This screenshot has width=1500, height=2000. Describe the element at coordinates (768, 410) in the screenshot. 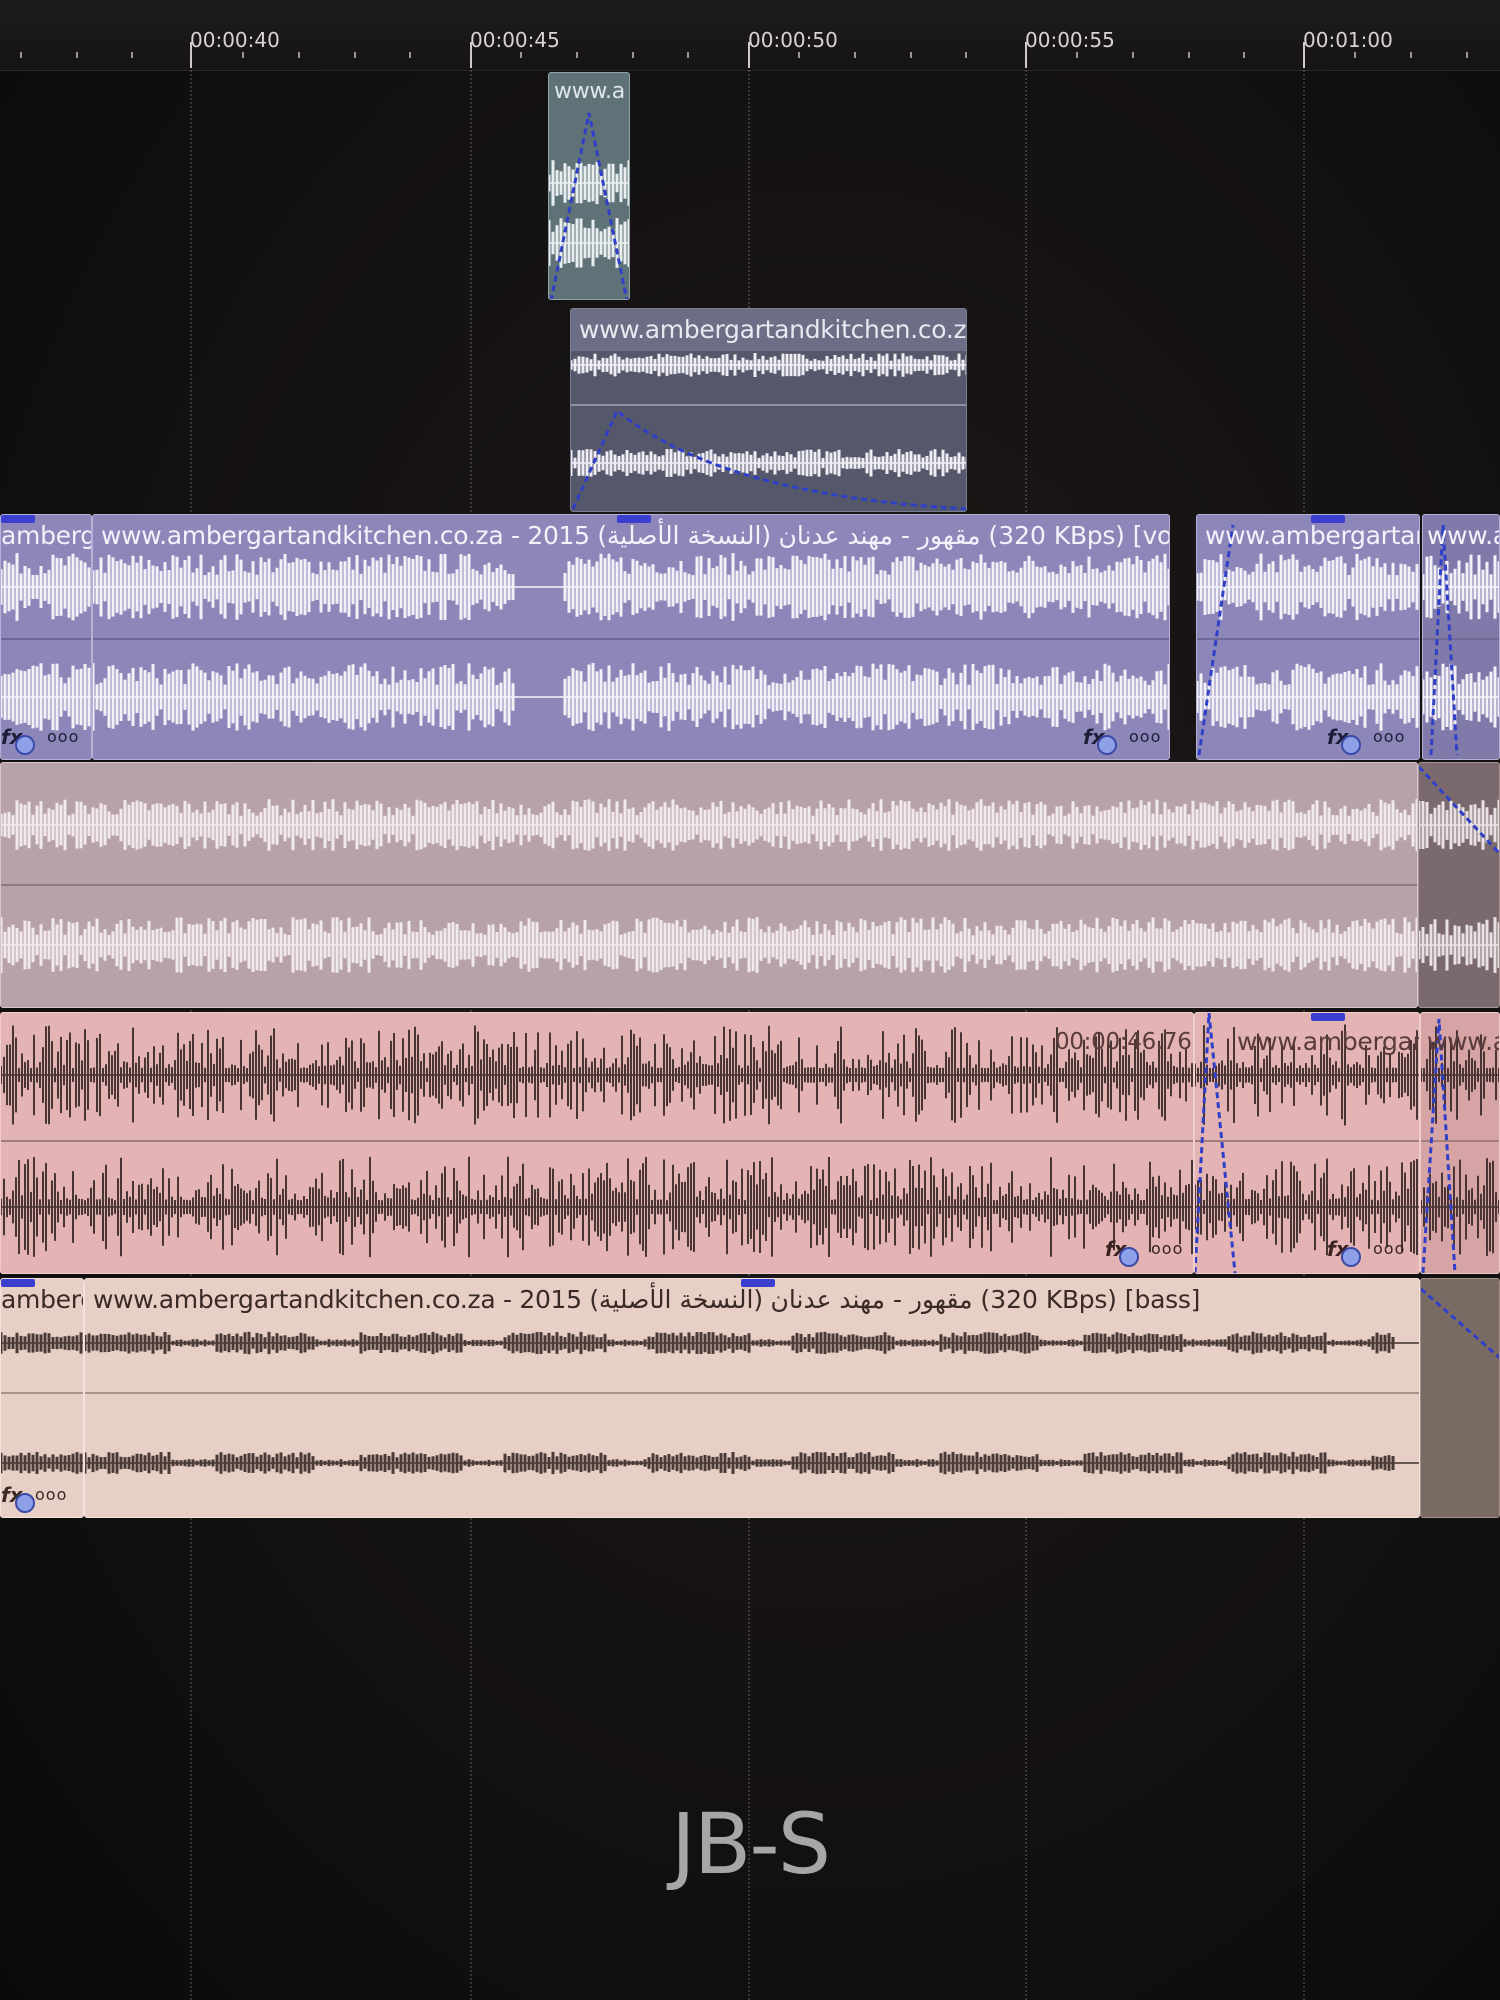

I see `audio-clip-fx-b: www.ambergartandkitchen.co.za -` at that location.